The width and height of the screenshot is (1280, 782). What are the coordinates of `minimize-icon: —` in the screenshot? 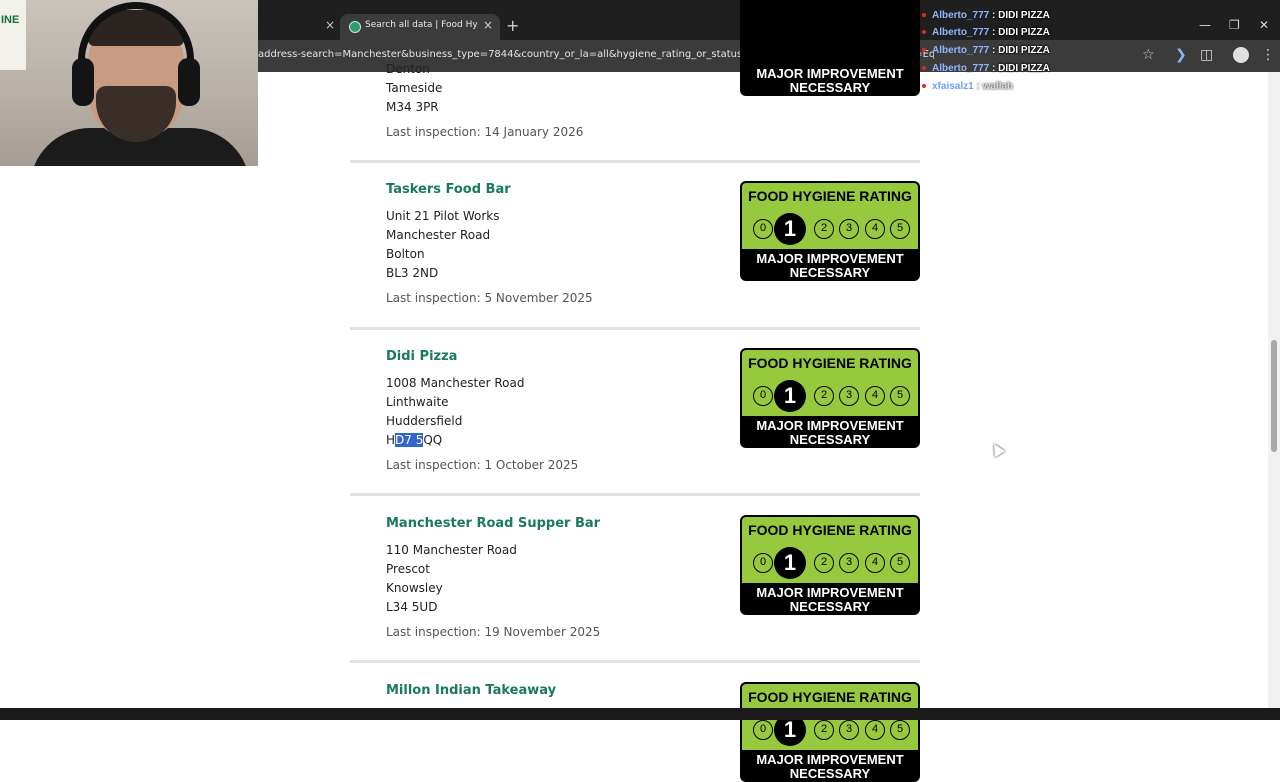 It's located at (1205, 25).